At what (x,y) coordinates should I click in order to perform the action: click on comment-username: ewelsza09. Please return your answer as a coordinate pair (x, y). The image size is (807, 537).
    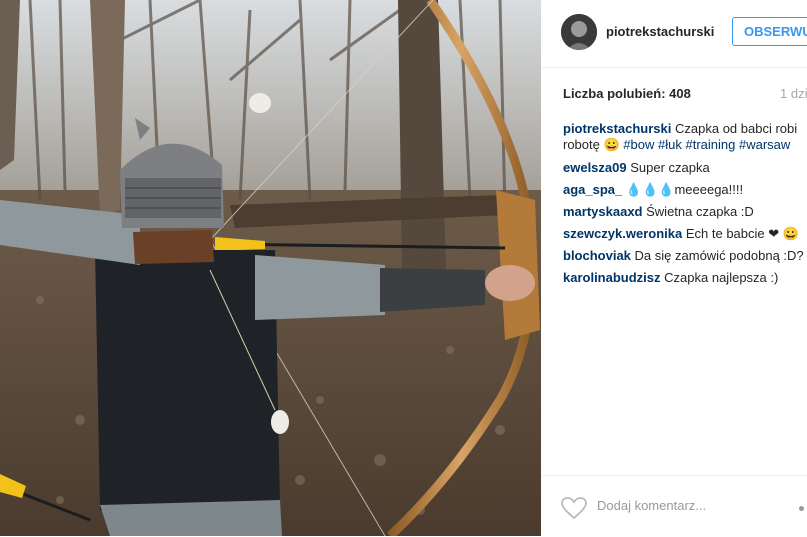
    Looking at the image, I should click on (595, 167).